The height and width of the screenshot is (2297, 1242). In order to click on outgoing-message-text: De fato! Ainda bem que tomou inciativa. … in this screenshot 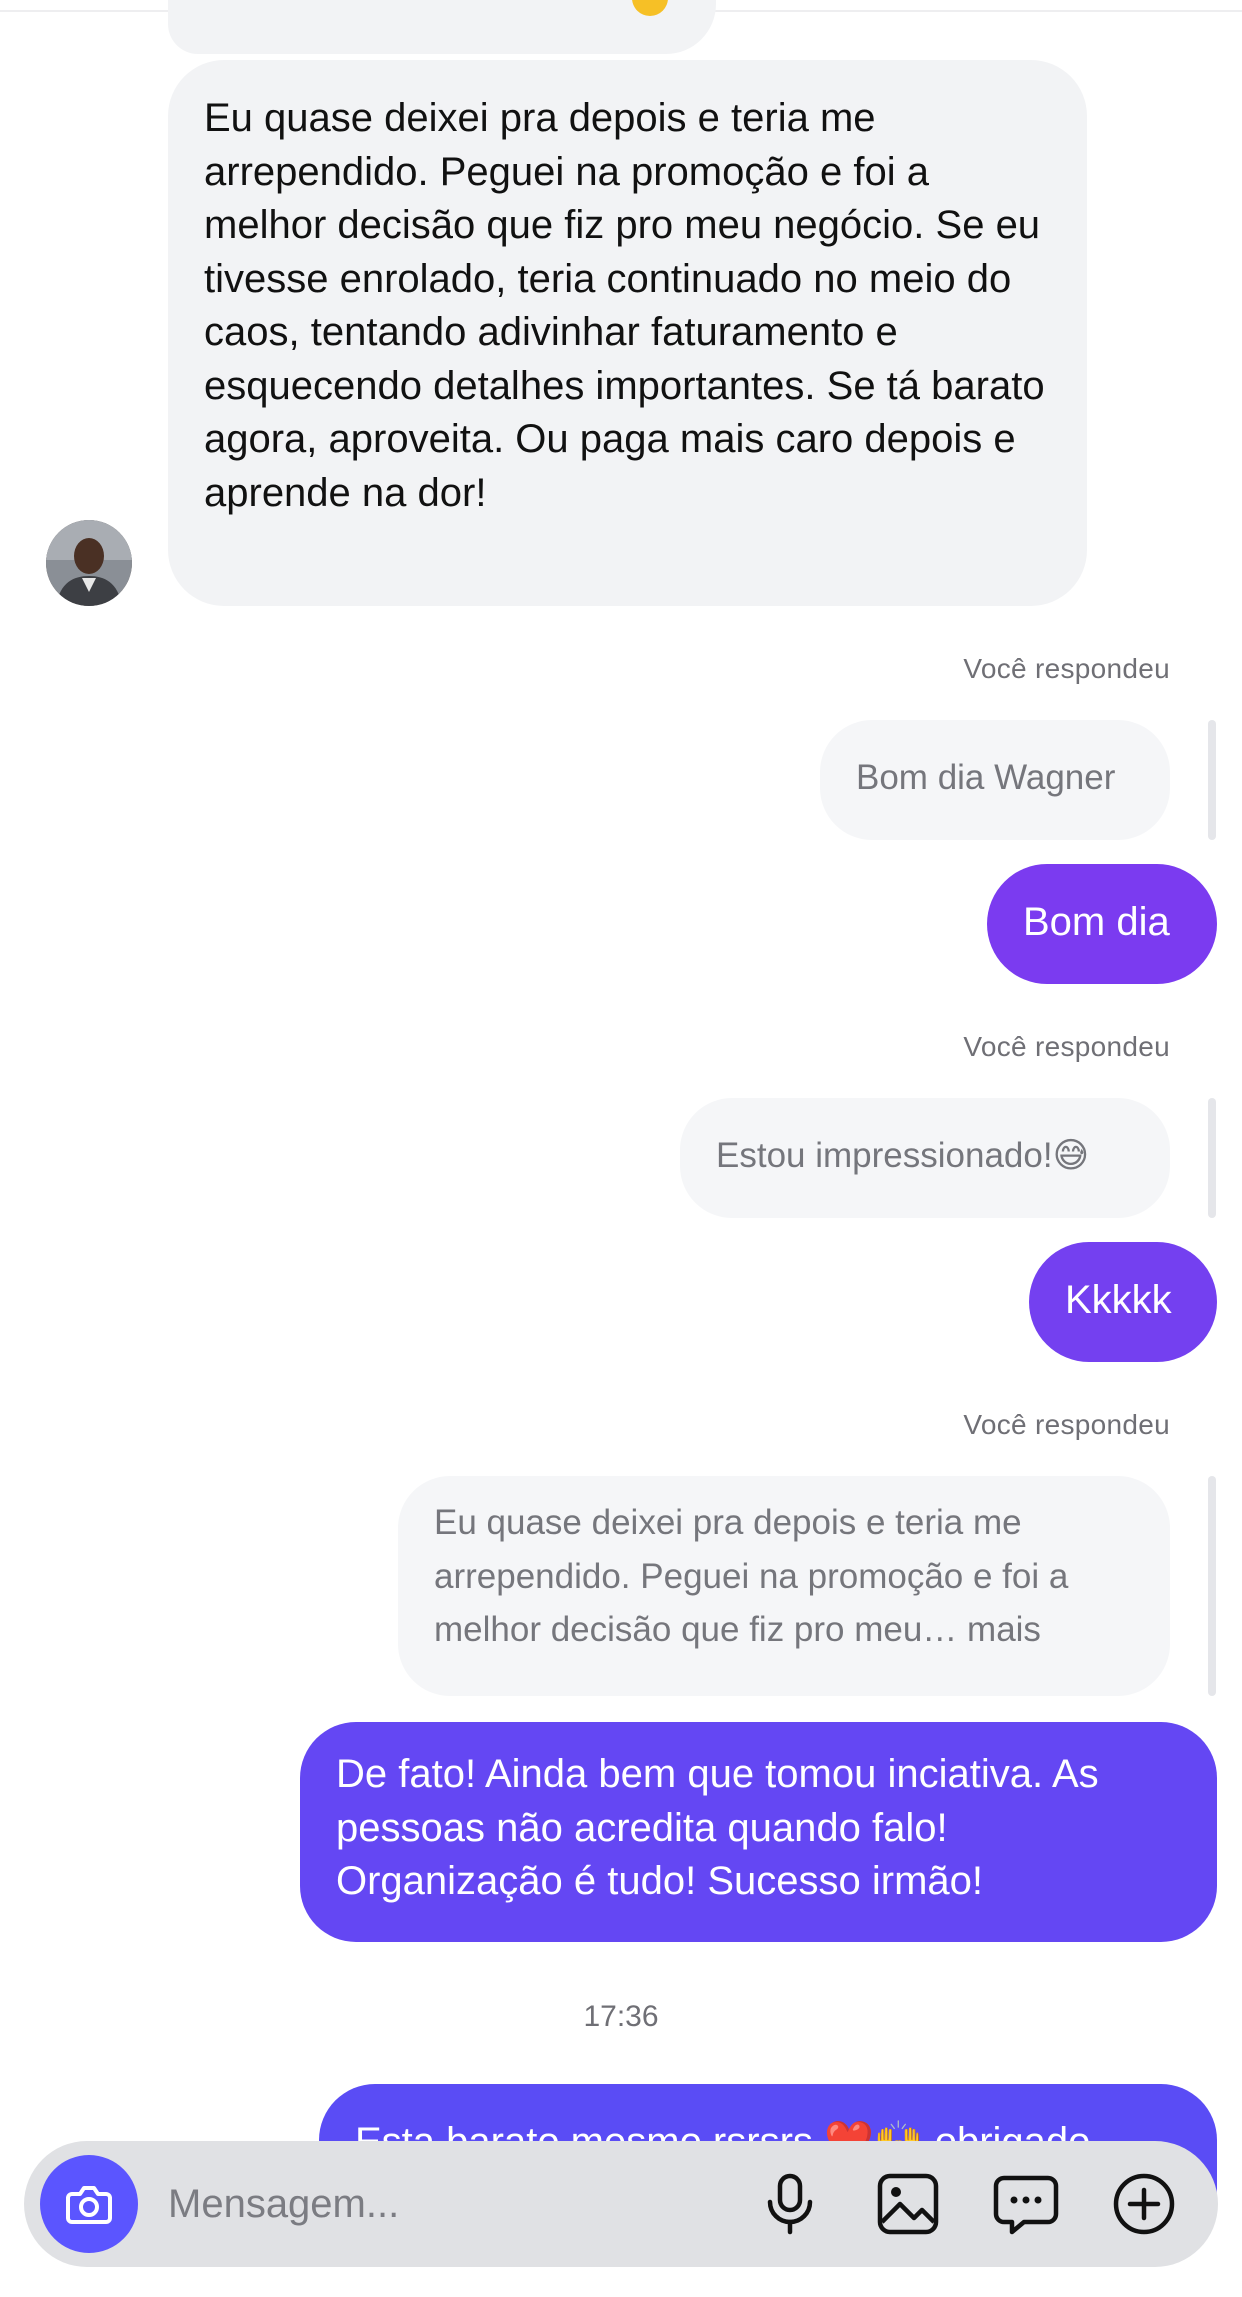, I will do `click(717, 1827)`.